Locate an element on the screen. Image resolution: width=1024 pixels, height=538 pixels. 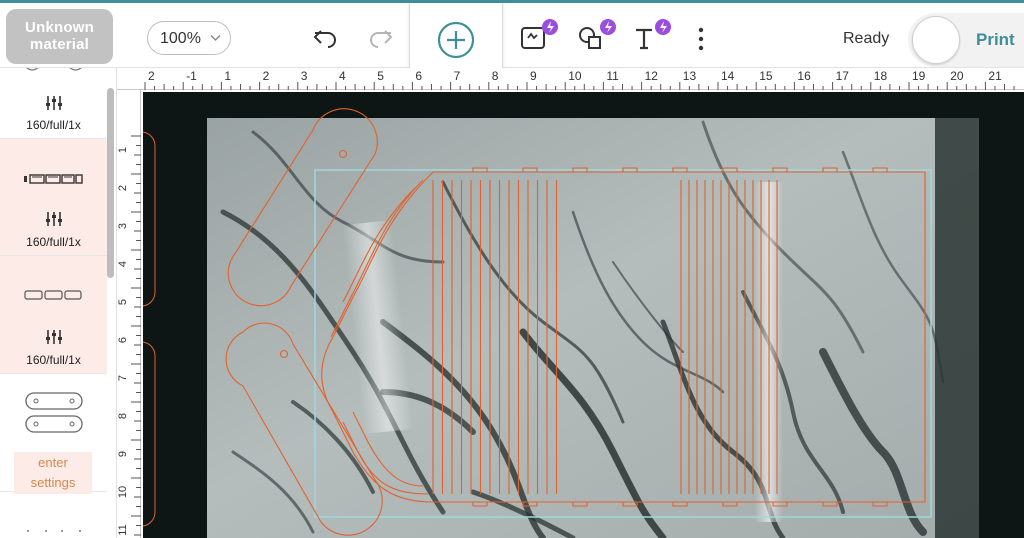
ruler-top-label: 4 is located at coordinates (342, 76).